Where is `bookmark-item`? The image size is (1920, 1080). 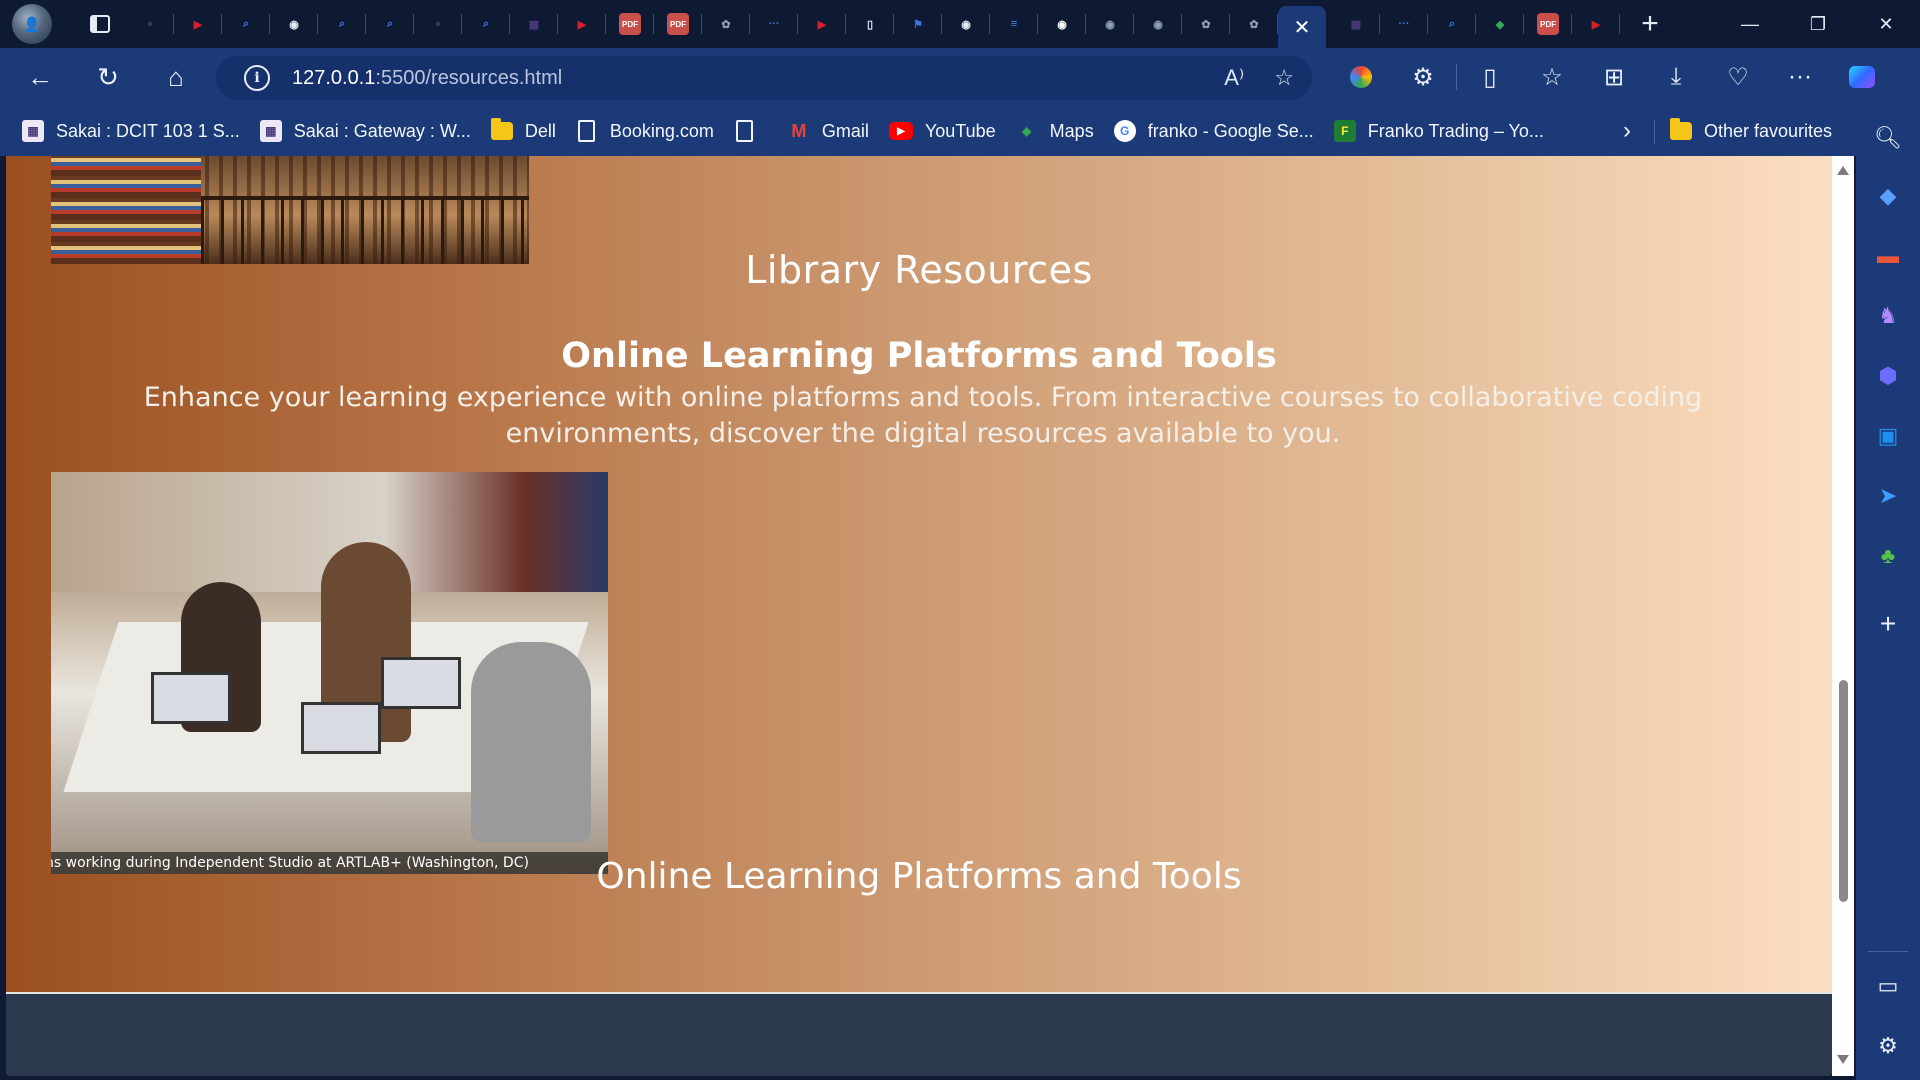
bookmark-item is located at coordinates (751, 131).